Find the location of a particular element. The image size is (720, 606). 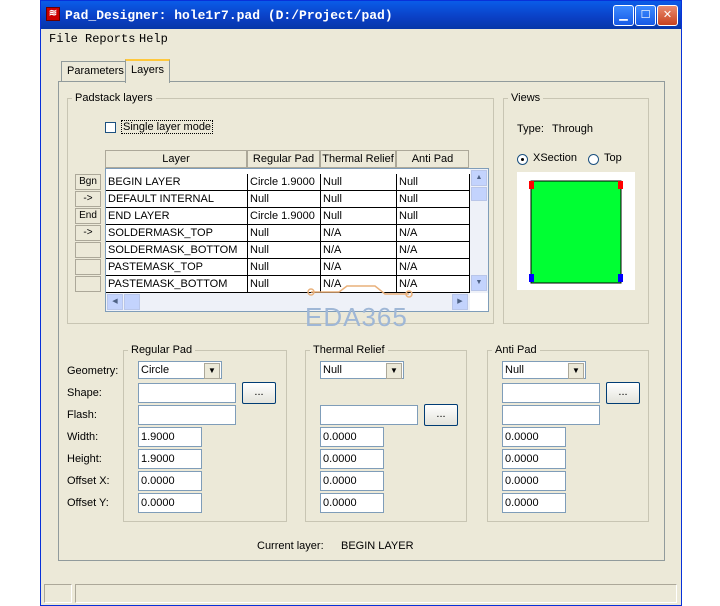

menu-help: Help is located at coordinates (153, 39).